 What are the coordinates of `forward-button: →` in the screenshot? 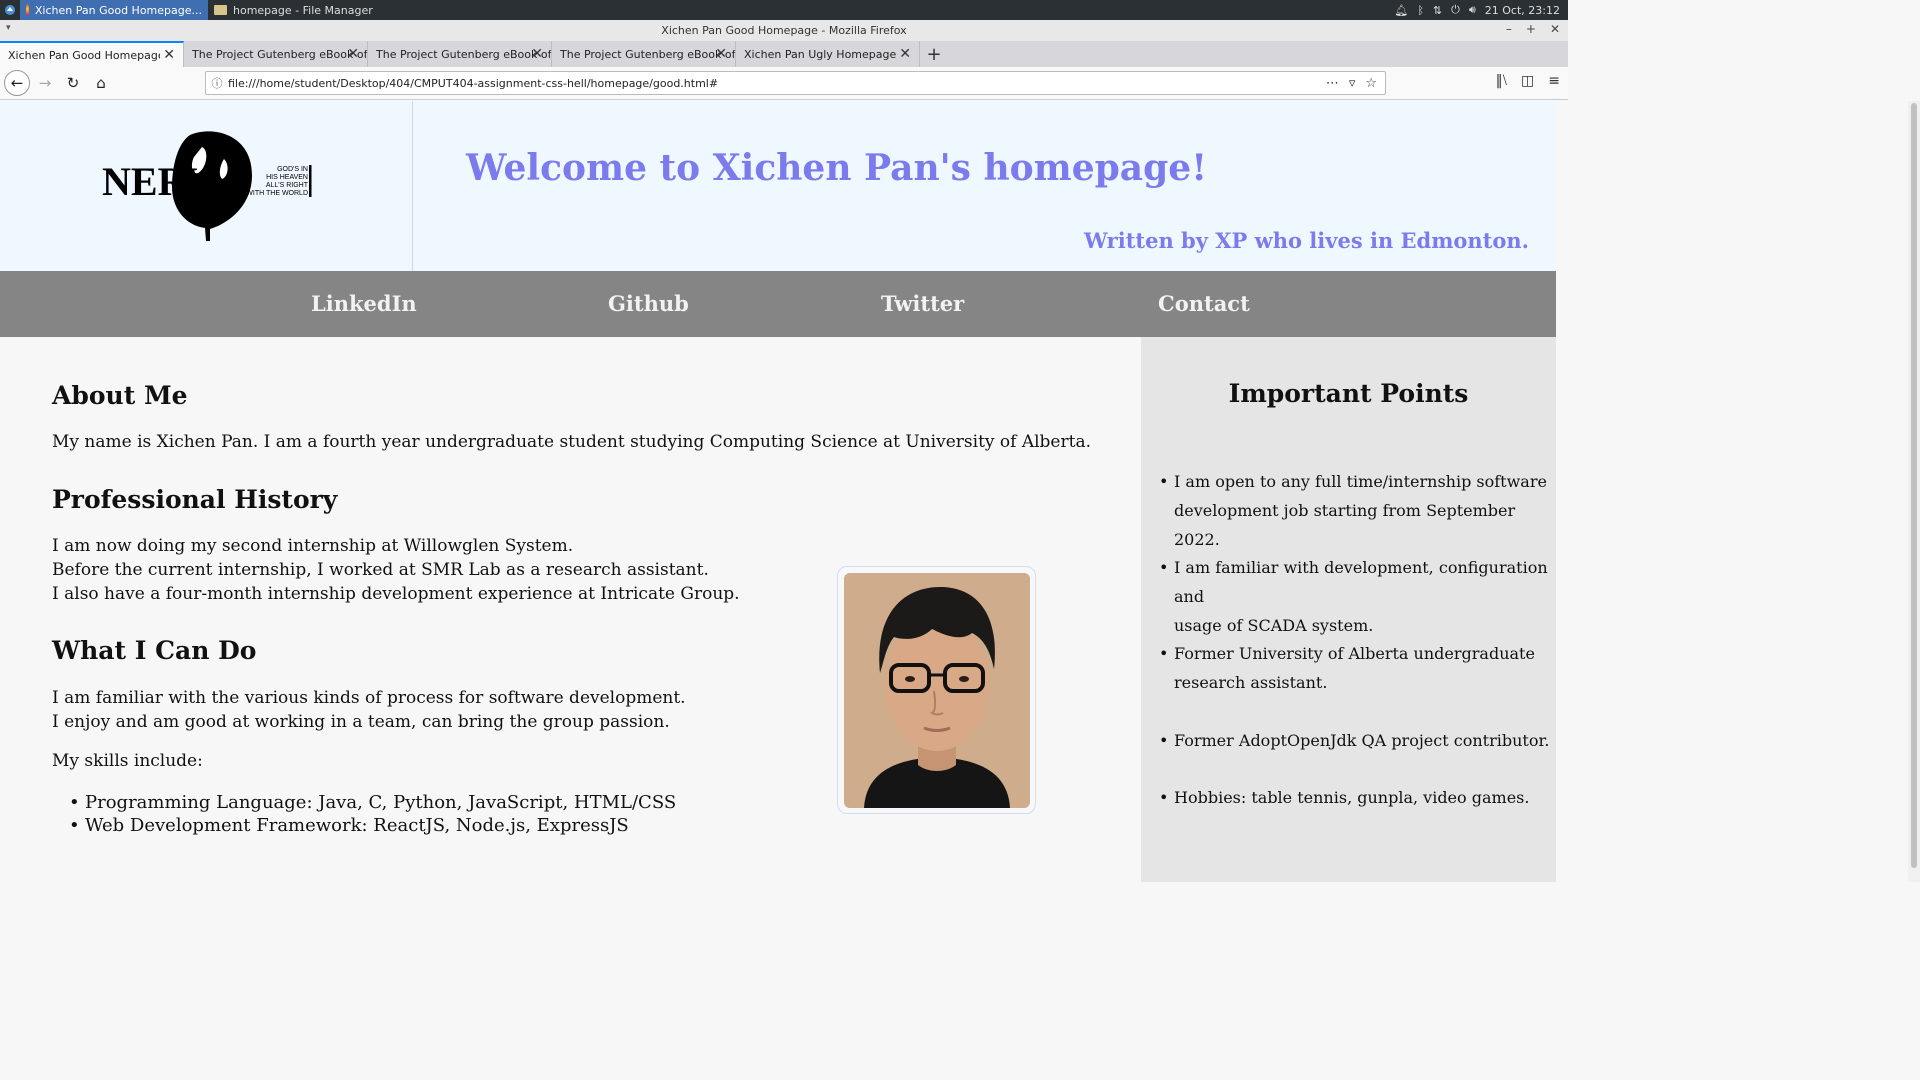 It's located at (45, 83).